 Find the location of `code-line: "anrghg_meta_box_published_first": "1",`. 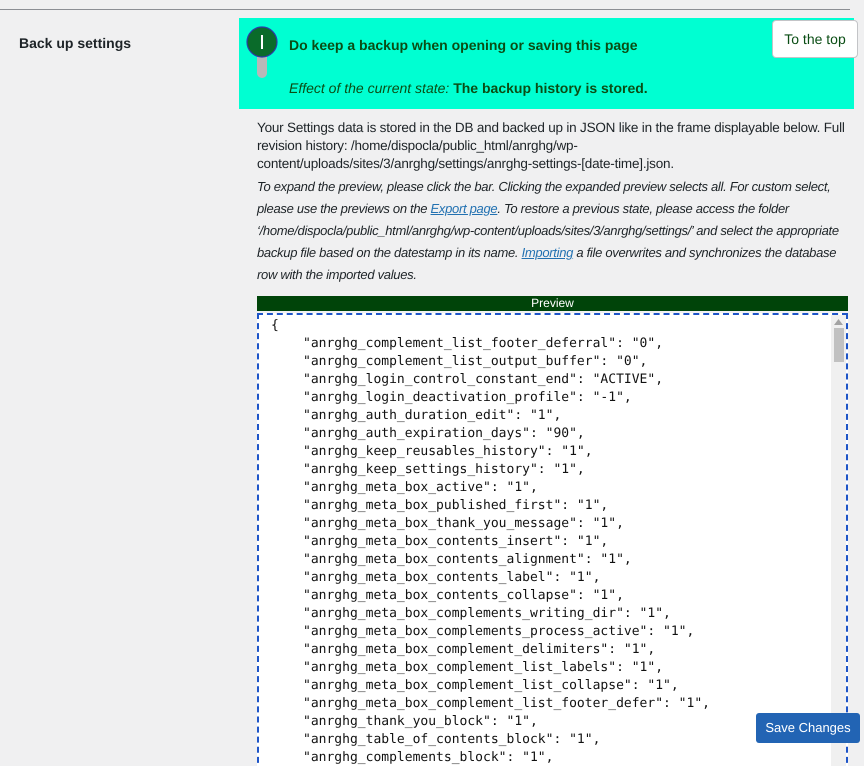

code-line: "anrghg_meta_box_published_first": "1", is located at coordinates (455, 506).